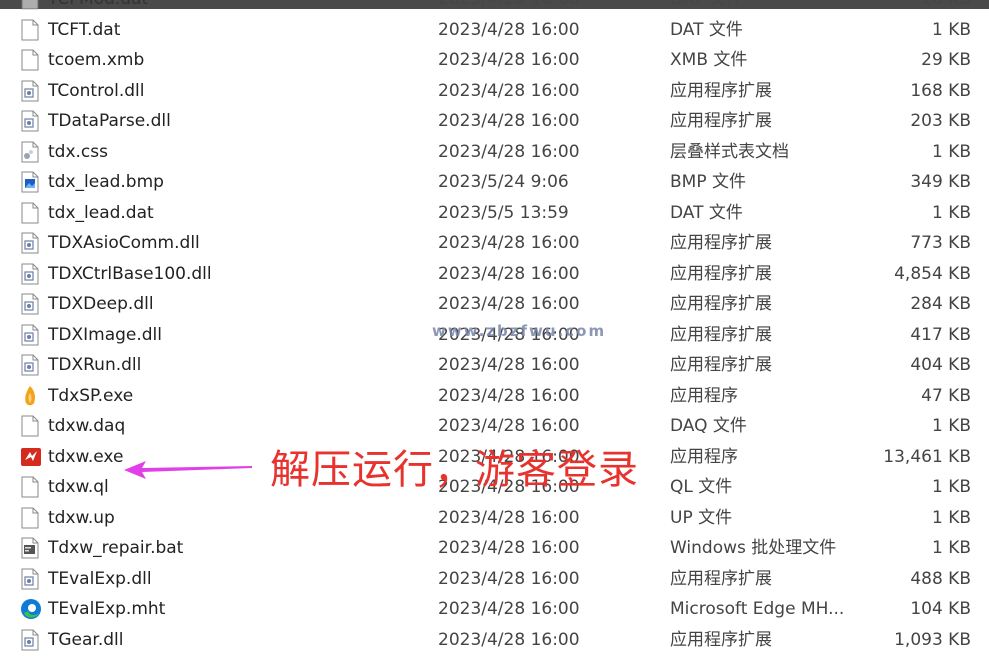 This screenshot has height=664, width=989. What do you see at coordinates (708, 182) in the screenshot?
I see `file-type: BMP 文件` at bounding box center [708, 182].